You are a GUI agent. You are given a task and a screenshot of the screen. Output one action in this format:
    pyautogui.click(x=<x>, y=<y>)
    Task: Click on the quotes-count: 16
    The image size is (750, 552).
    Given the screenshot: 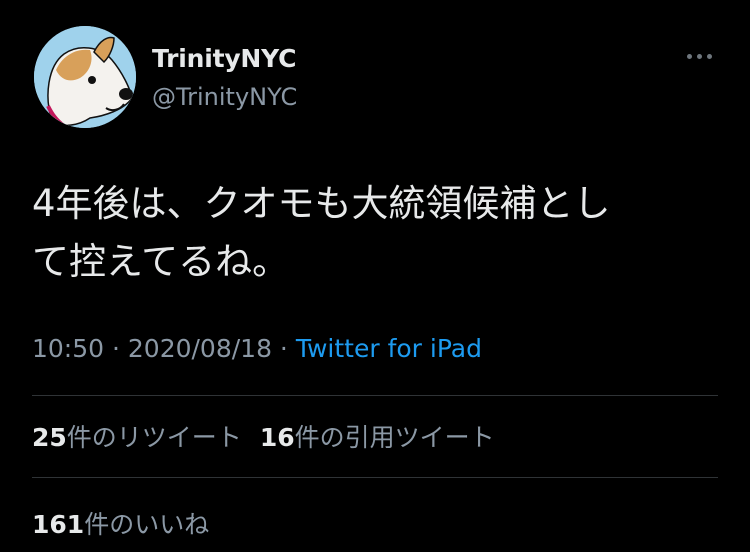 What is the action you would take?
    pyautogui.click(x=277, y=437)
    